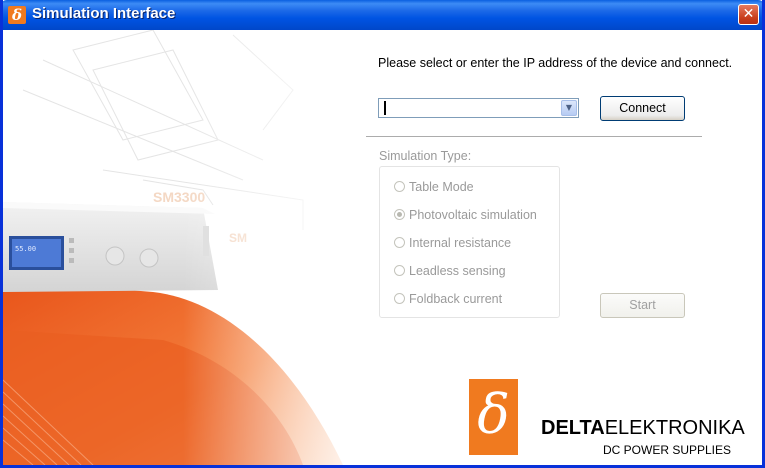  Describe the element at coordinates (748, 14) in the screenshot. I see `close-icon: ✕` at that location.